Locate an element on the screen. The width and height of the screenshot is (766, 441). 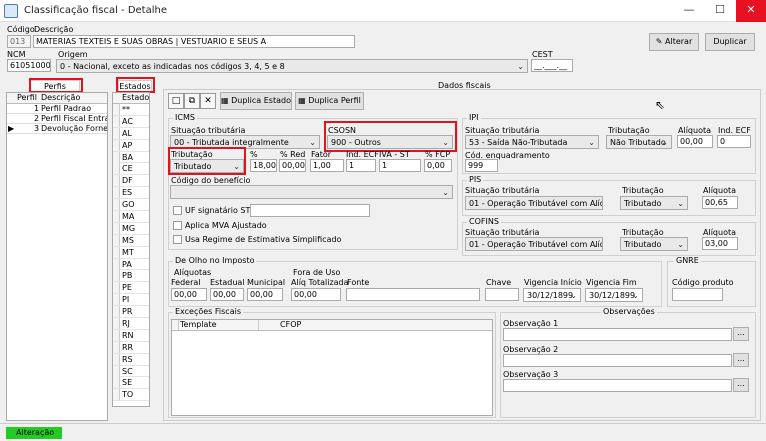
estado-row: MG is located at coordinates (131, 228).